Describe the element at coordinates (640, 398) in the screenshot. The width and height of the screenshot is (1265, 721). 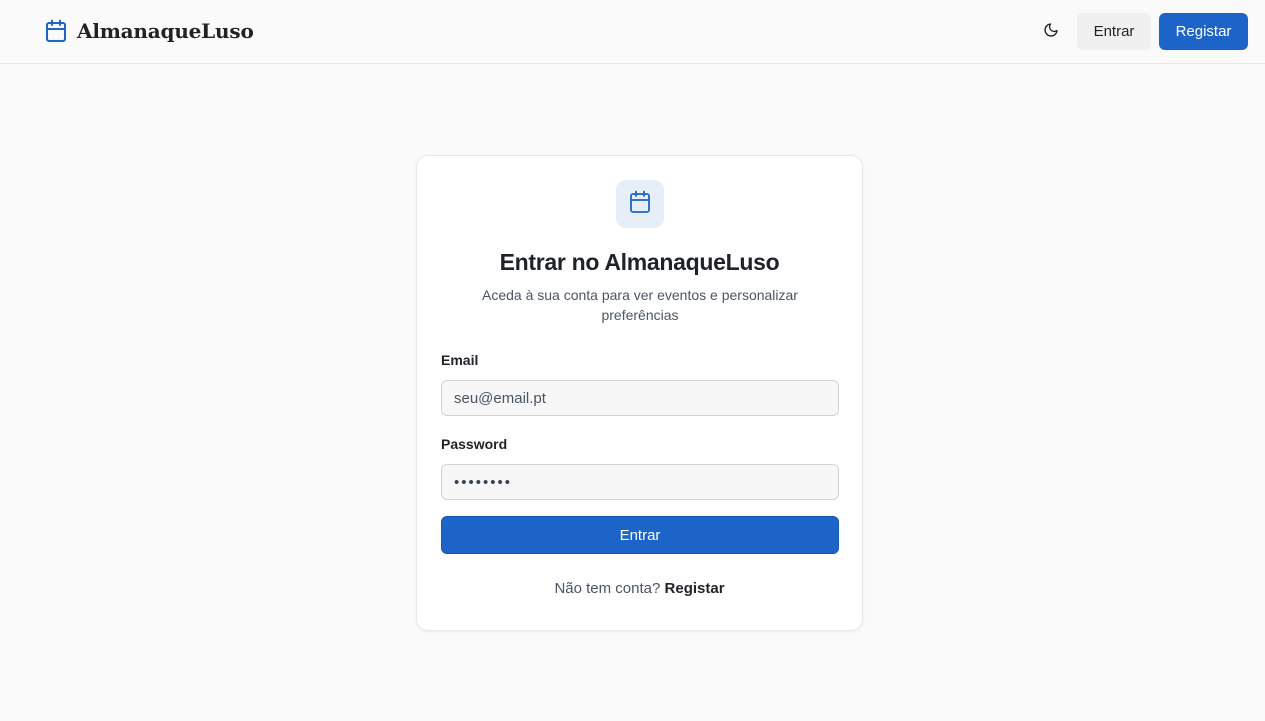
I see `email-field` at that location.